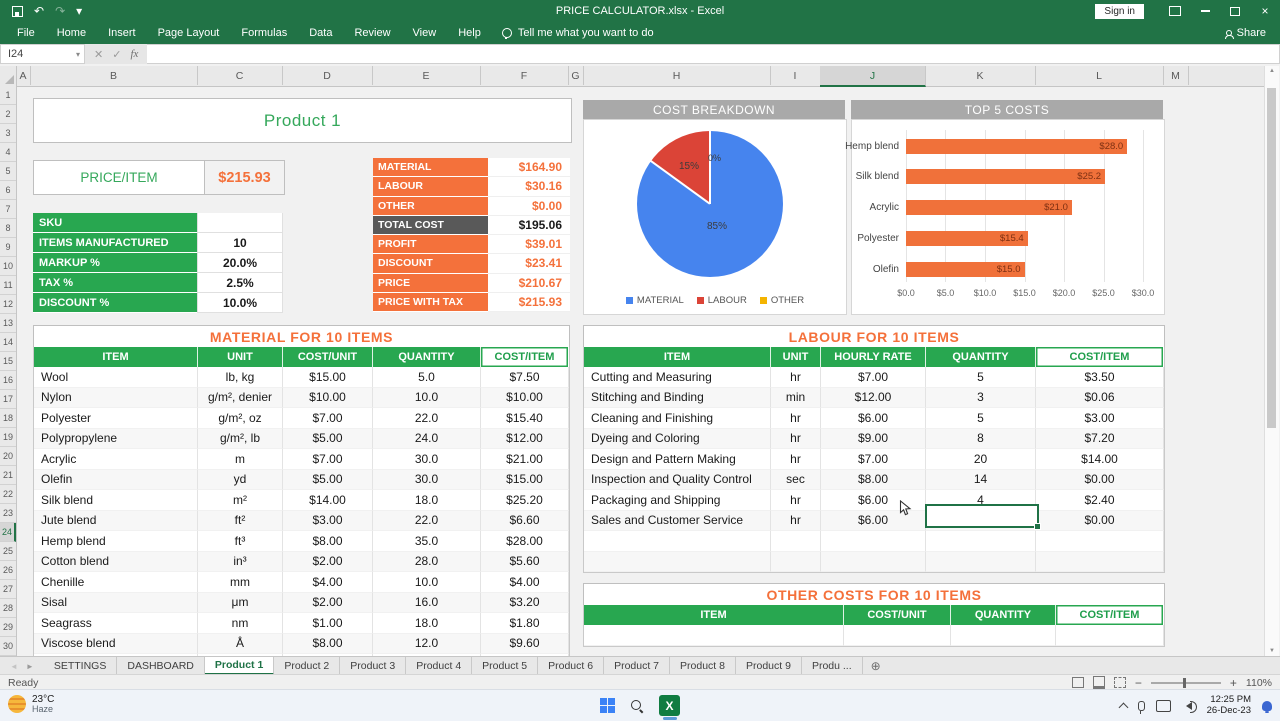 This screenshot has width=1280, height=721. I want to click on cell: Design and Pattern Making, so click(677, 459).